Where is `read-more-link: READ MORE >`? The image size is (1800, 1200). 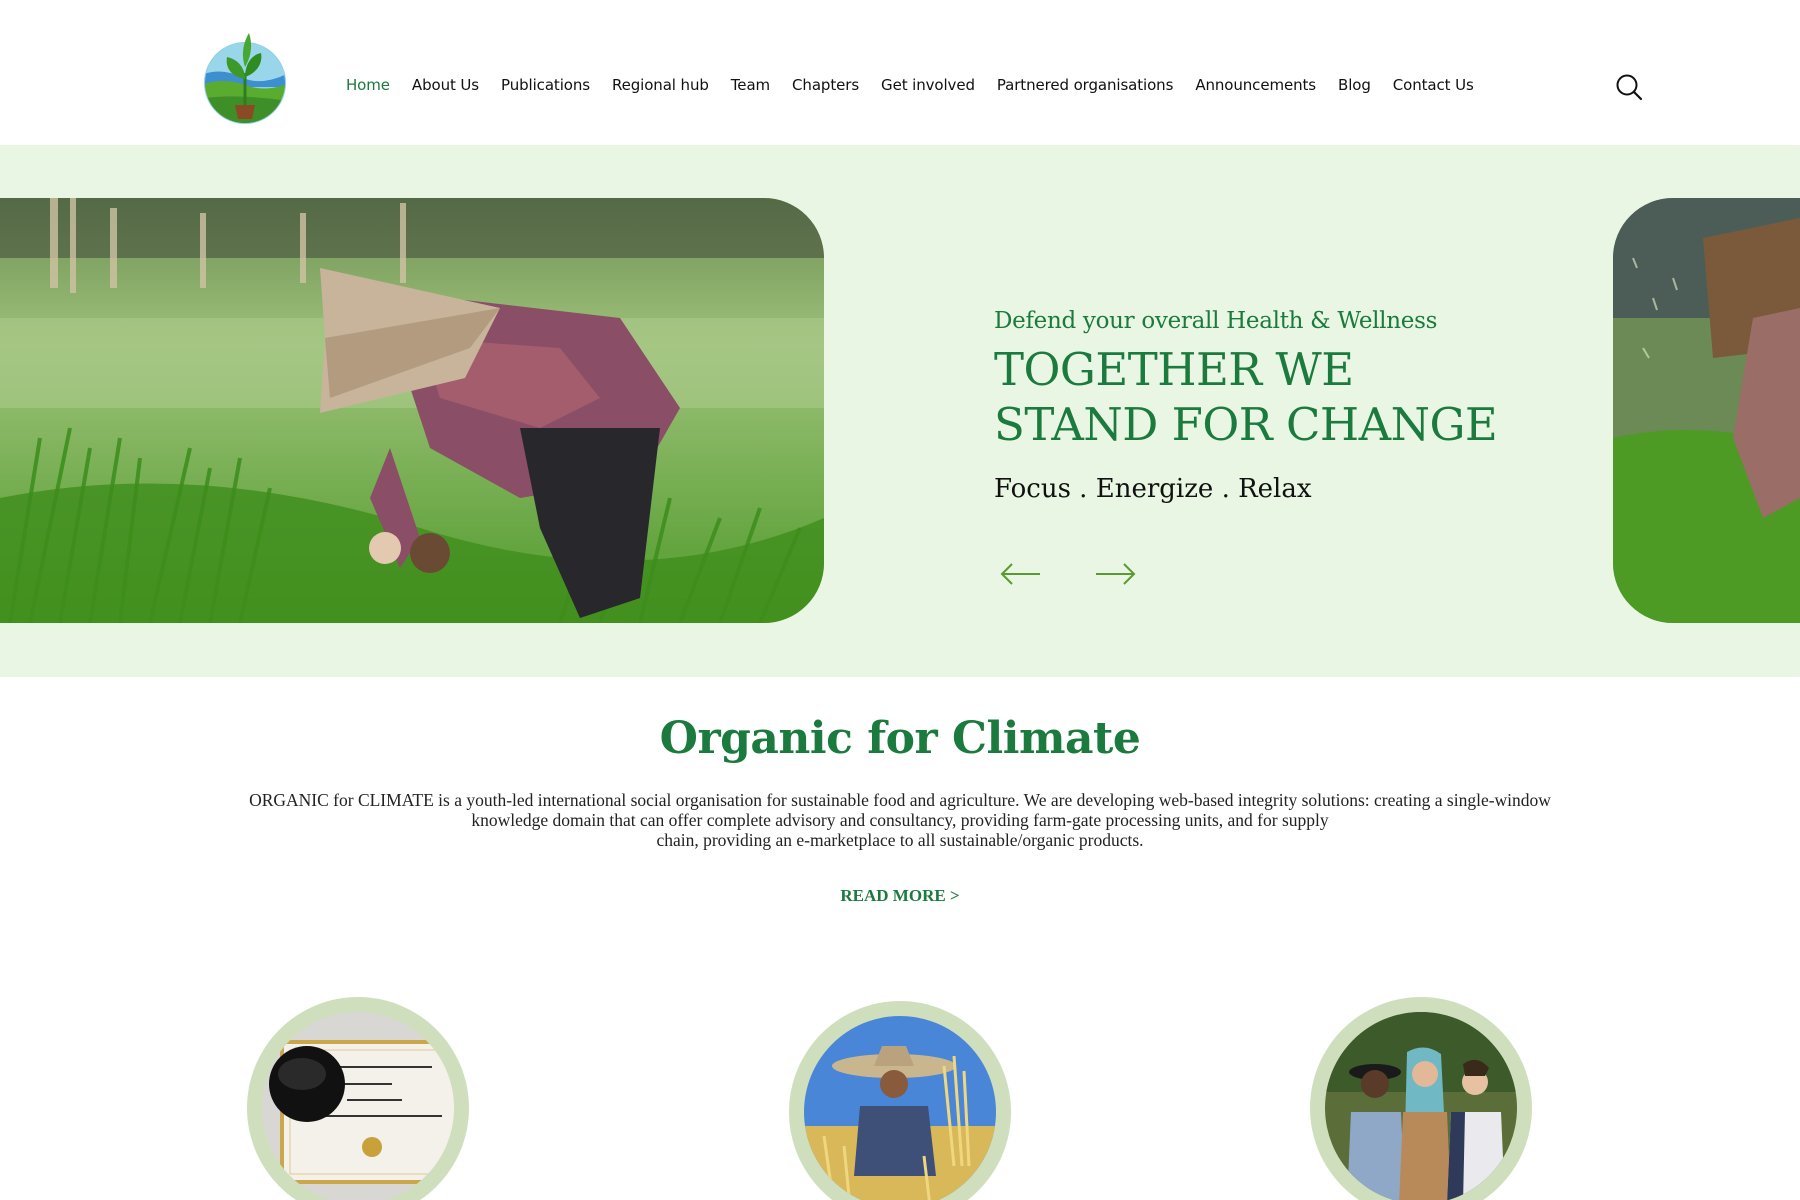
read-more-link: READ MORE > is located at coordinates (900, 896).